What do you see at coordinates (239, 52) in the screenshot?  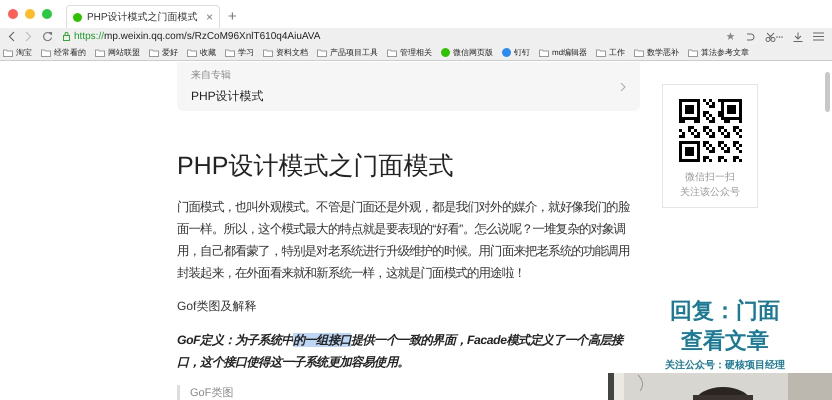 I see `bookmark-item: 学习` at bounding box center [239, 52].